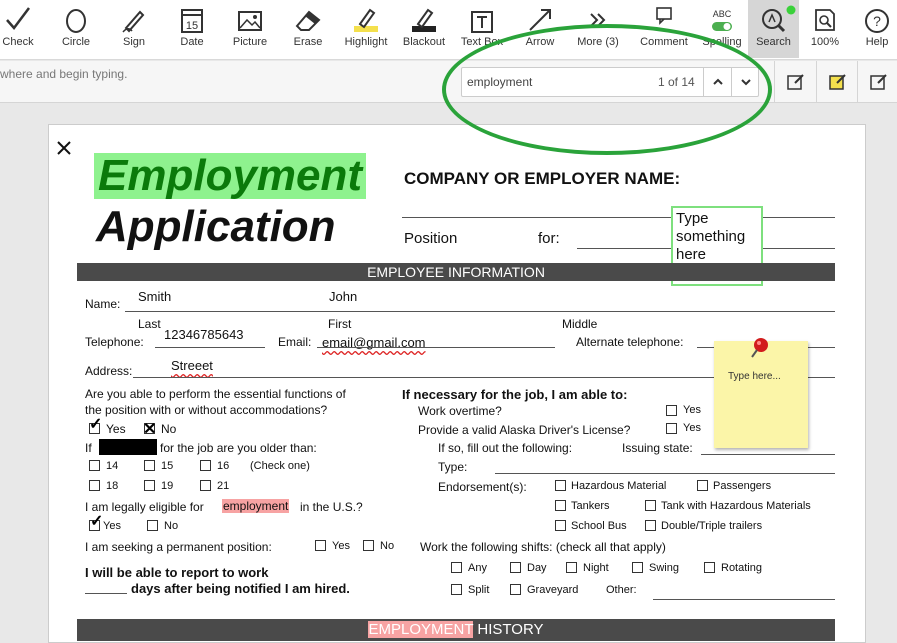  Describe the element at coordinates (103, 304) in the screenshot. I see `name-label: Name:` at that location.